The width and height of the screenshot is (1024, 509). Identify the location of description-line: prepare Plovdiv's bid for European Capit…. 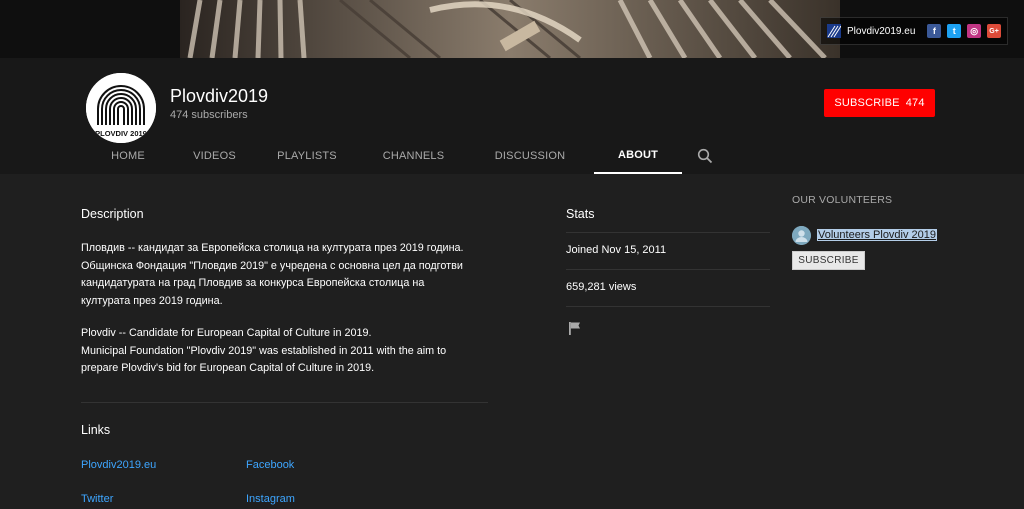
(228, 368).